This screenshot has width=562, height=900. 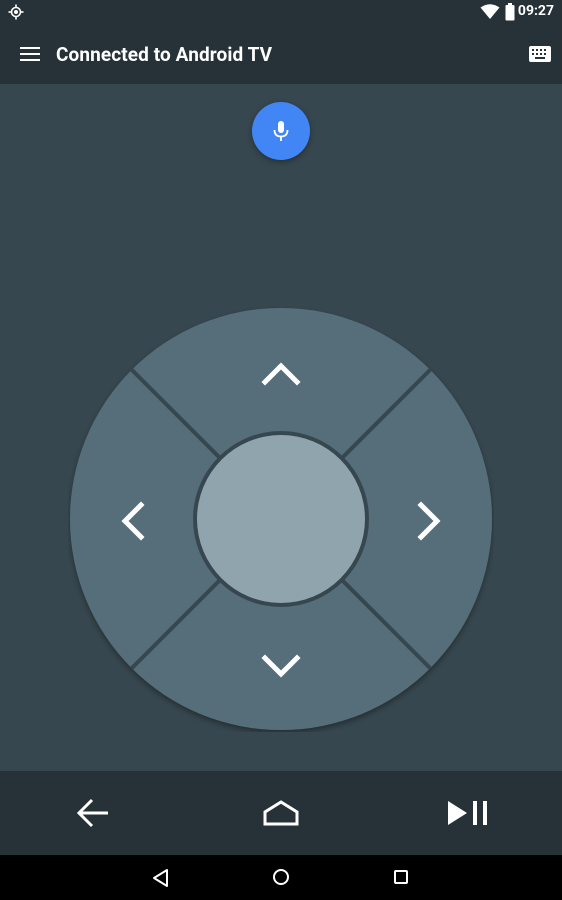 What do you see at coordinates (164, 54) in the screenshot?
I see `app-title: Connected to Android TV` at bounding box center [164, 54].